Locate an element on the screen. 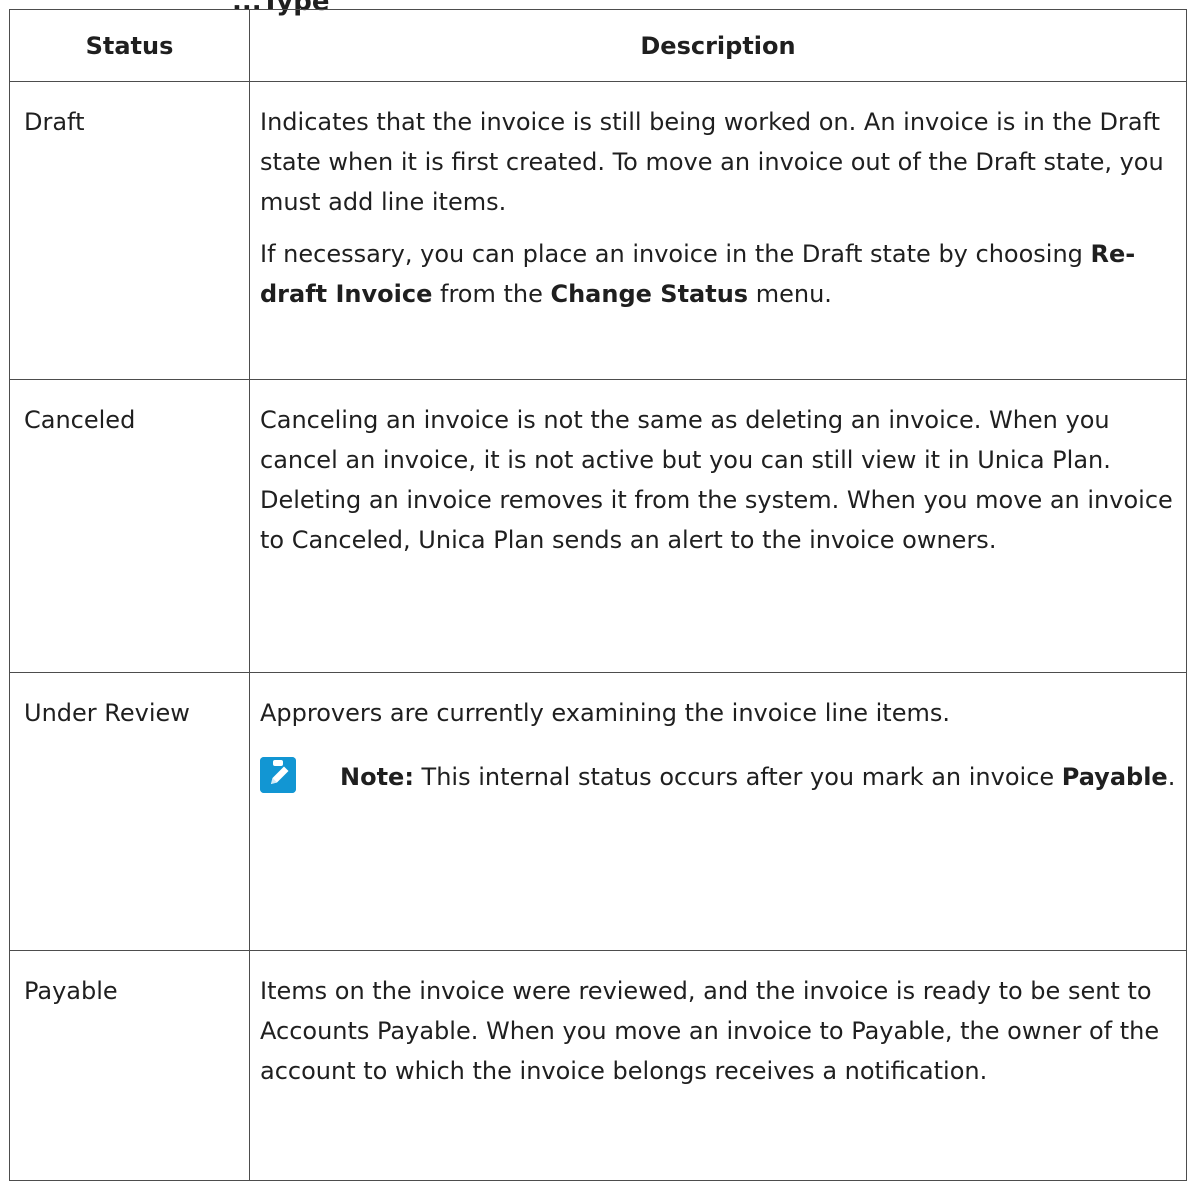  note-pencil-icon is located at coordinates (278, 775).